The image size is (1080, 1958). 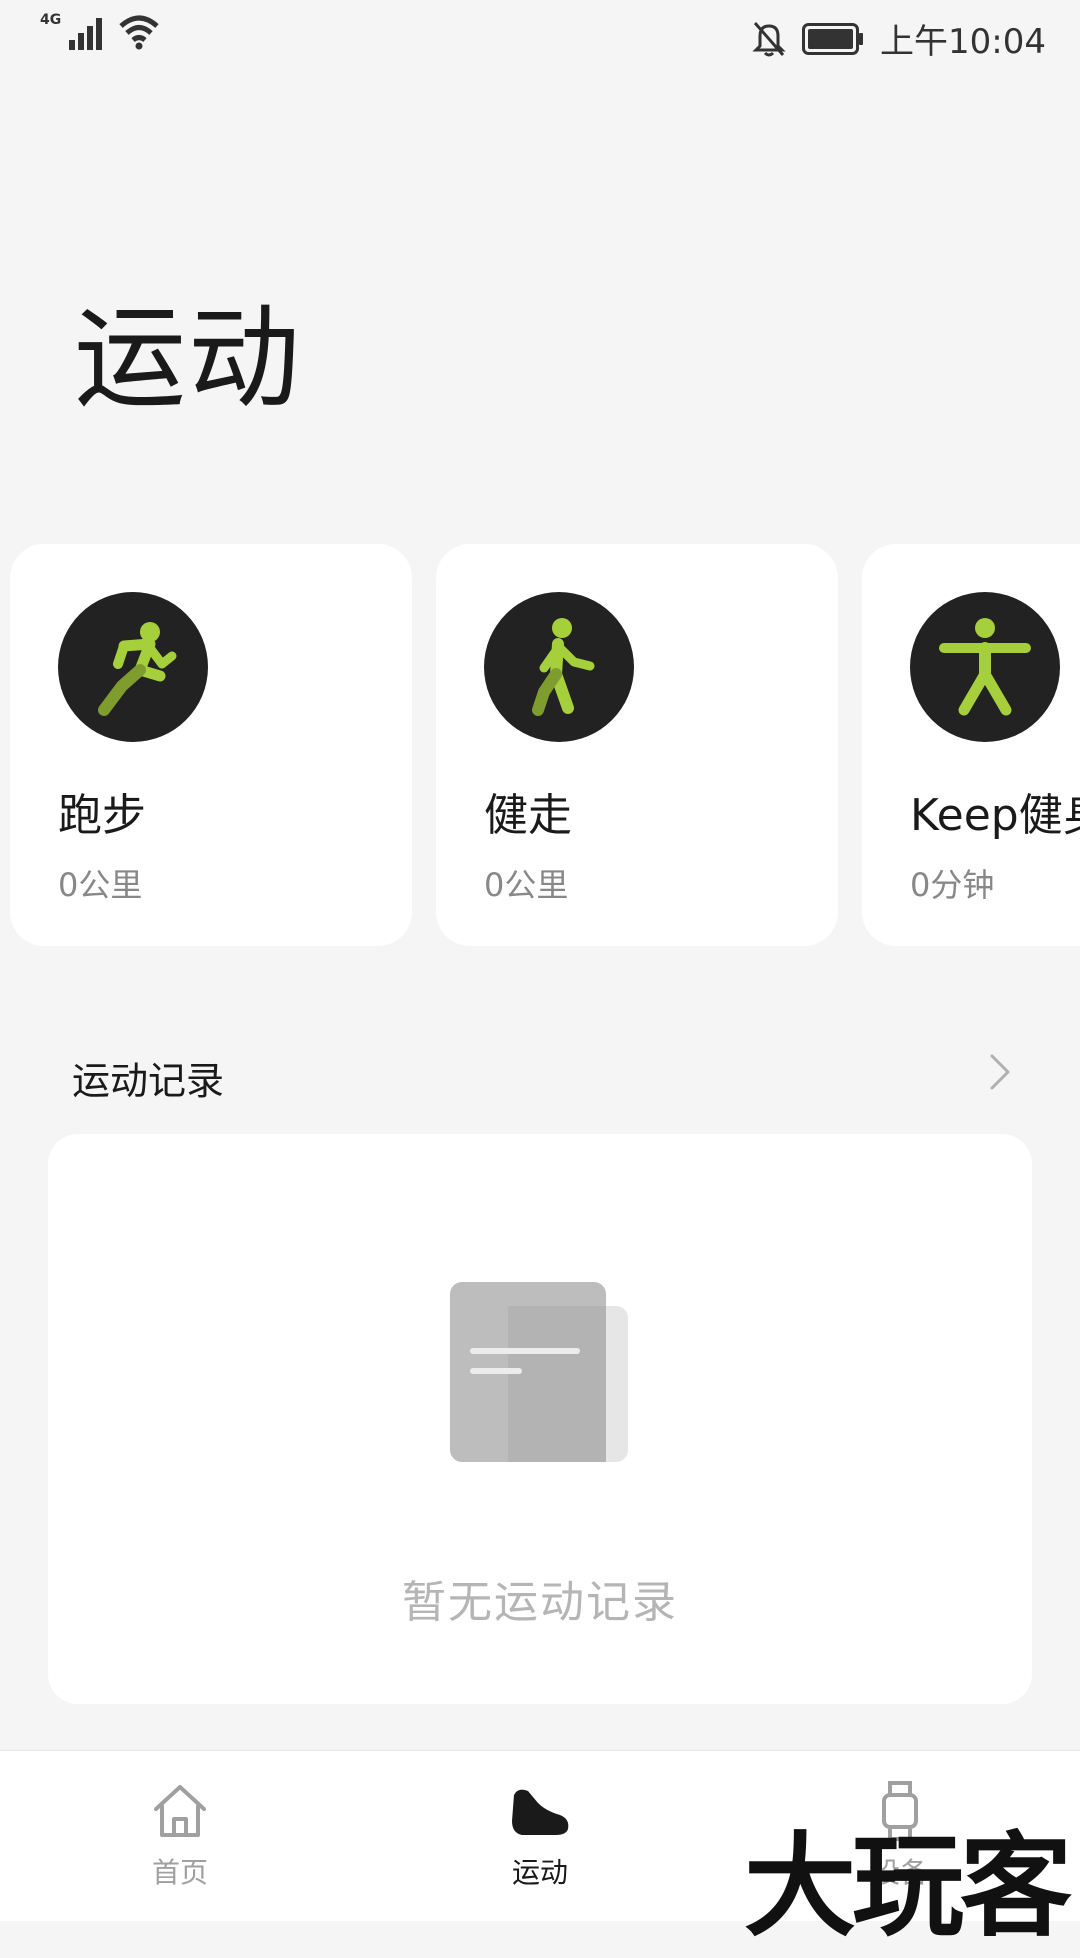 What do you see at coordinates (180, 1811) in the screenshot?
I see `home-icon` at bounding box center [180, 1811].